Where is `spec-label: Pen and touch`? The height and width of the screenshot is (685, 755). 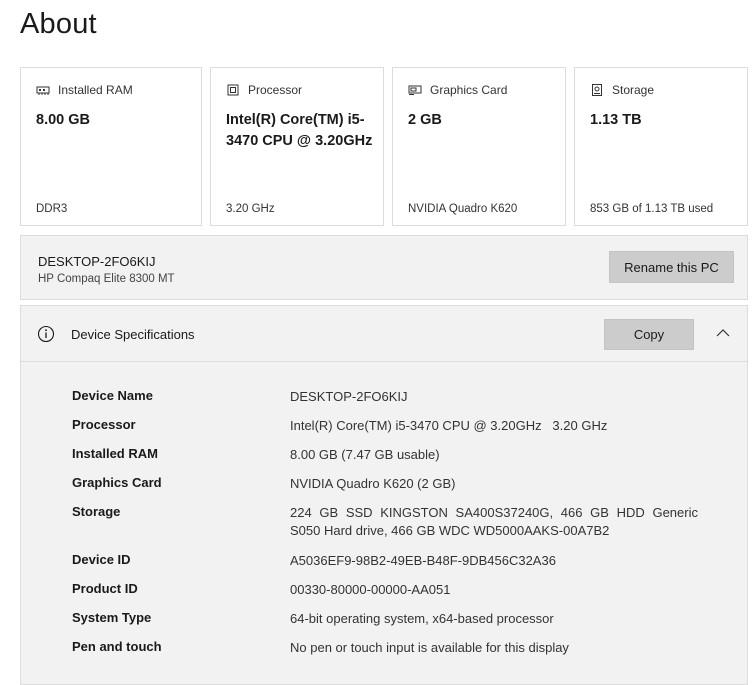 spec-label: Pen and touch is located at coordinates (117, 646).